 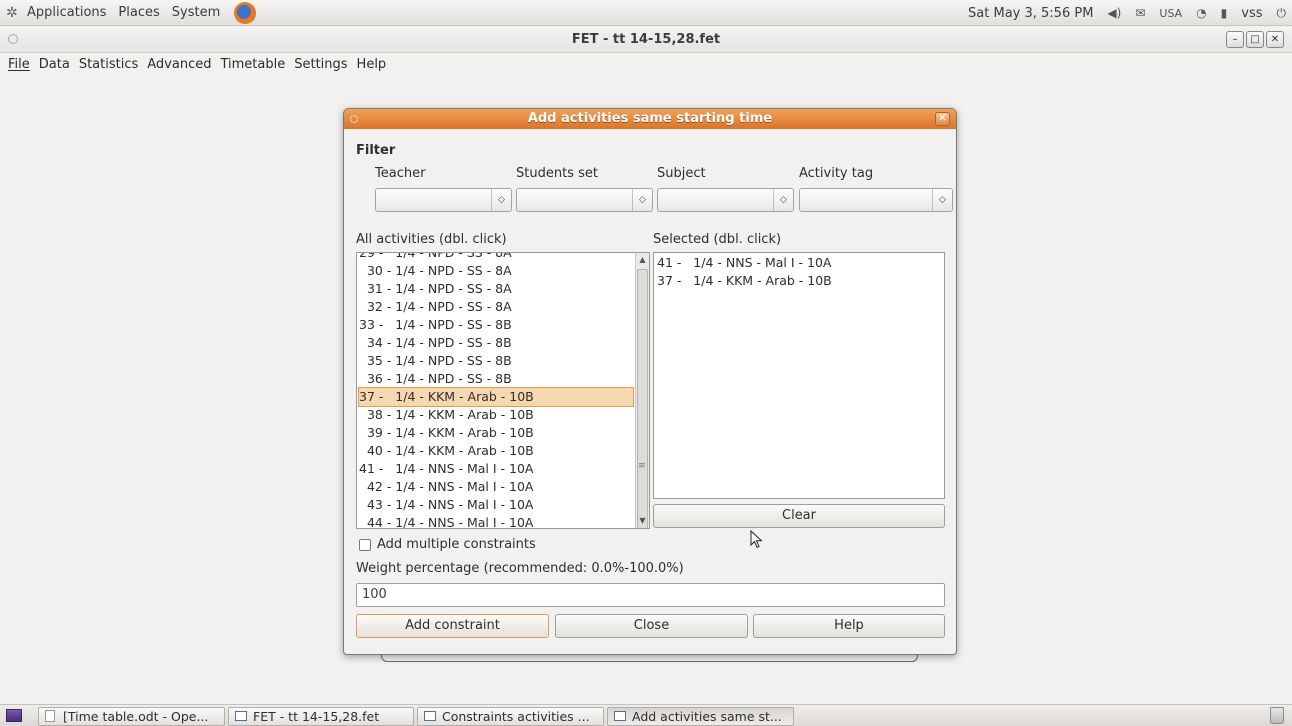 I want to click on ubuntu-logo-icon: ✲, so click(x=14, y=13).